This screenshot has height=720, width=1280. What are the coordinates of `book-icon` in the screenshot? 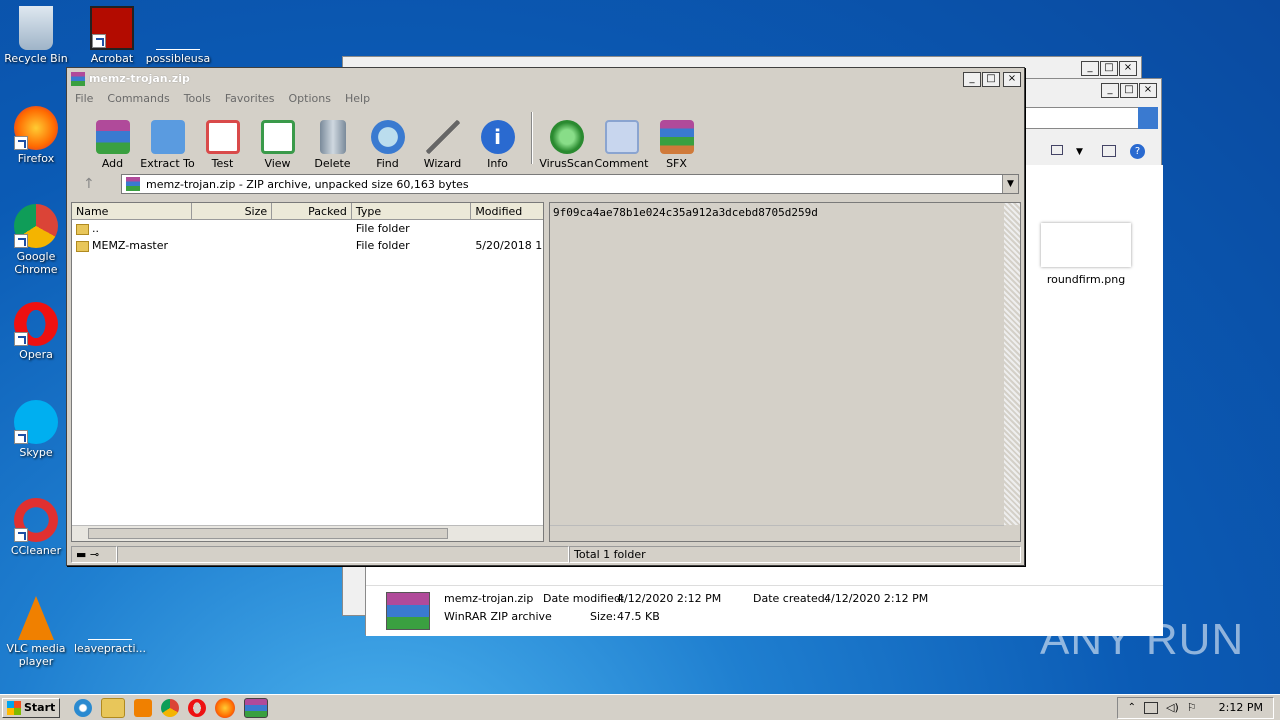 It's located at (277, 137).